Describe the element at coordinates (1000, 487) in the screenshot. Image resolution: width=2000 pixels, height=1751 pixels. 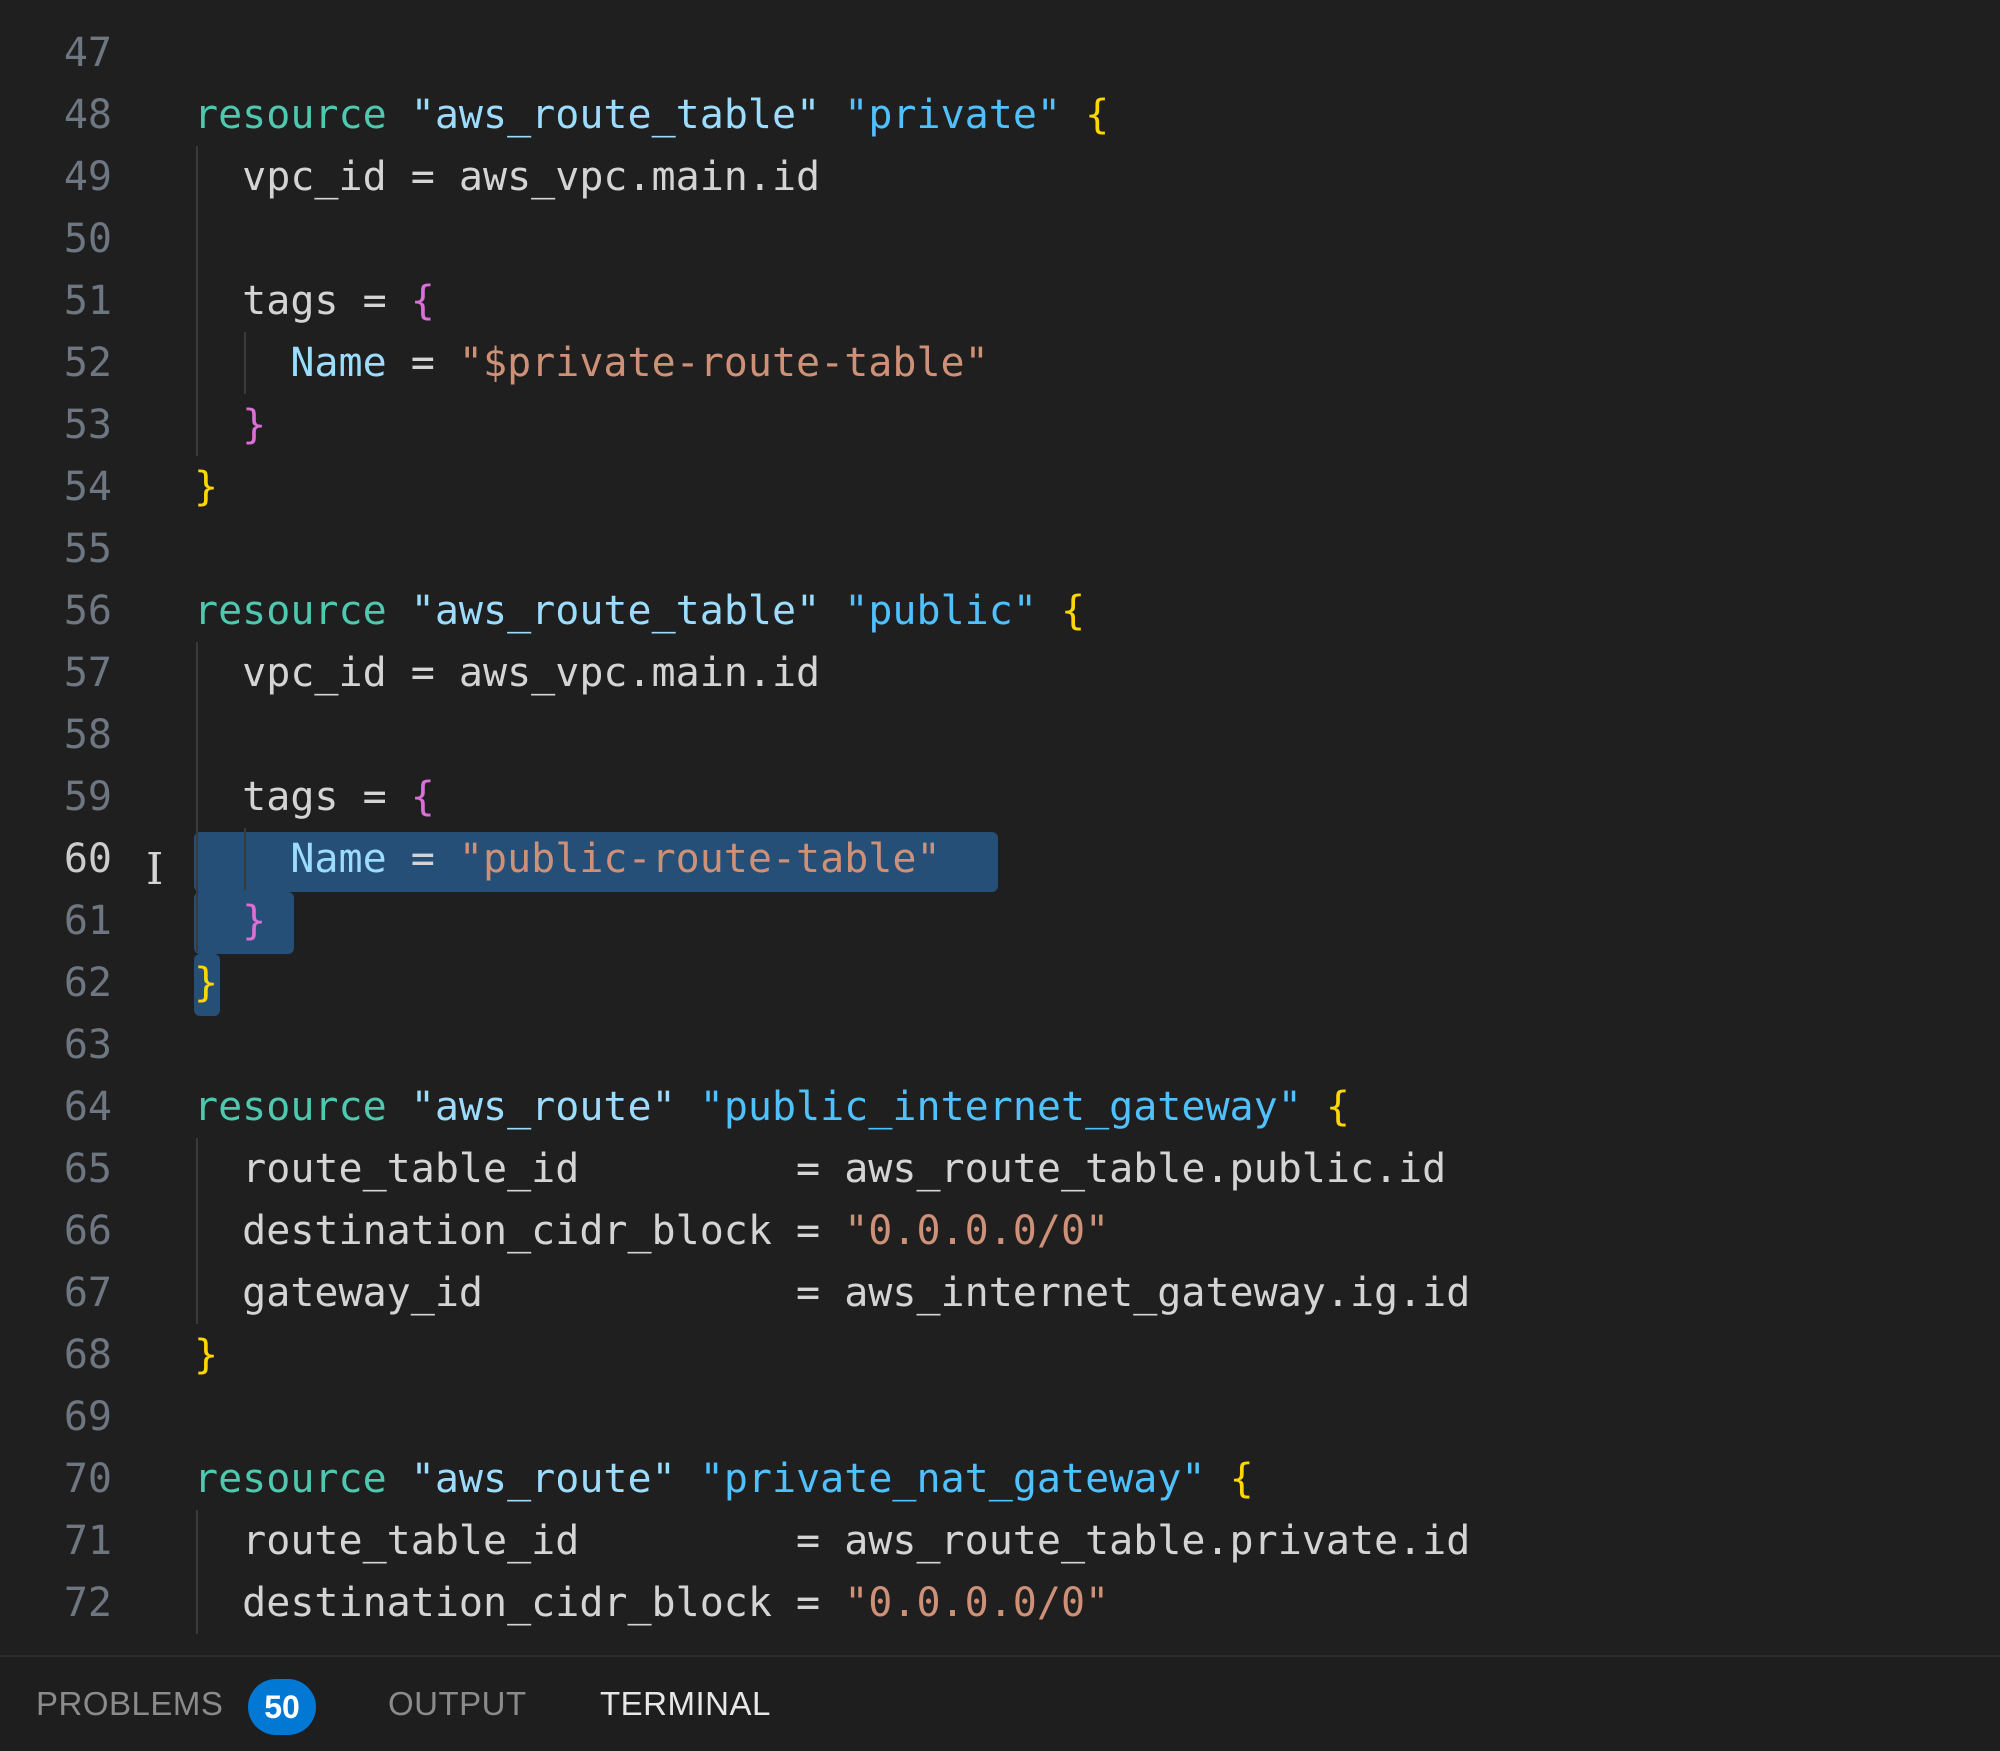
I see `code-line: 54}` at that location.